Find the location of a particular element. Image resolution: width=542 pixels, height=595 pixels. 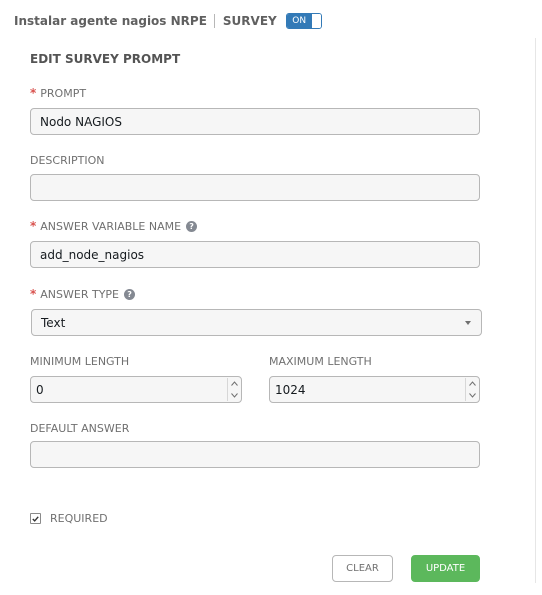

required-label: REQUIRED is located at coordinates (79, 518).